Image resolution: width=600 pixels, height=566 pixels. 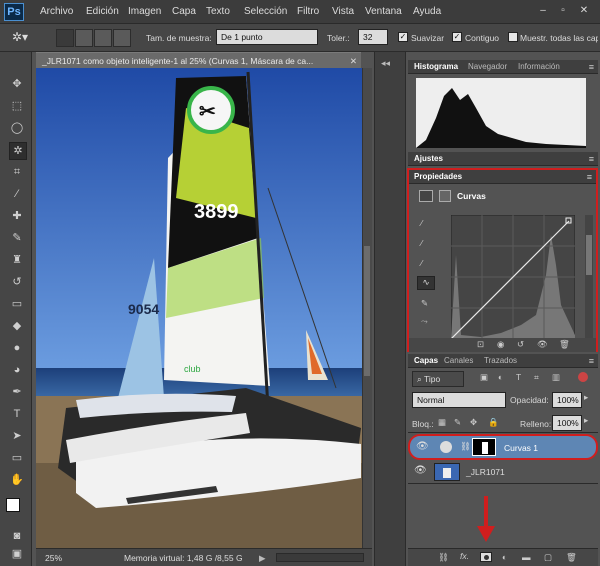 What do you see at coordinates (23, 37) in the screenshot?
I see `magic-wand-icon: ✲▾` at bounding box center [23, 37].